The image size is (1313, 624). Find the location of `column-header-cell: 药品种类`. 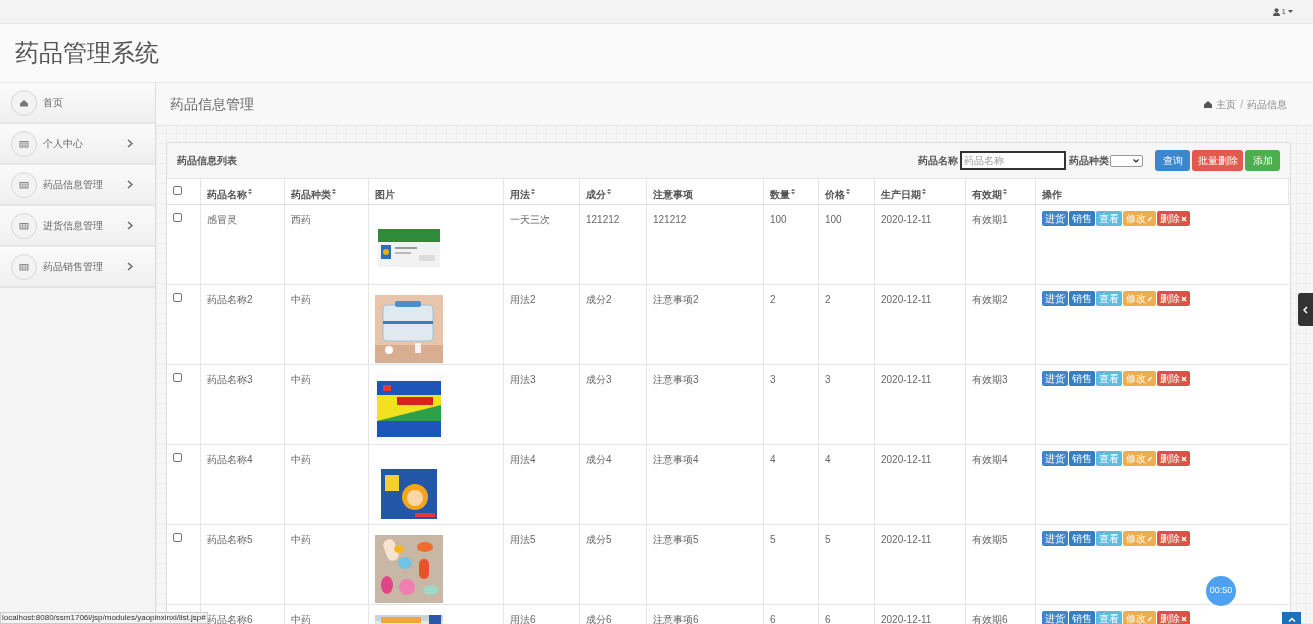

column-header-cell: 药品种类 is located at coordinates (327, 191).